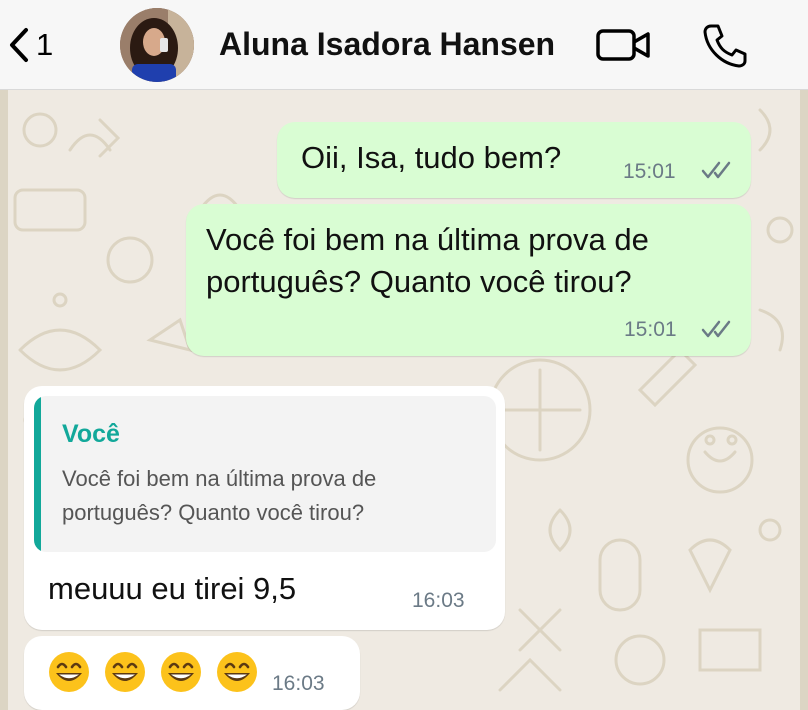 The image size is (808, 710). I want to click on phone-icon, so click(725, 46).